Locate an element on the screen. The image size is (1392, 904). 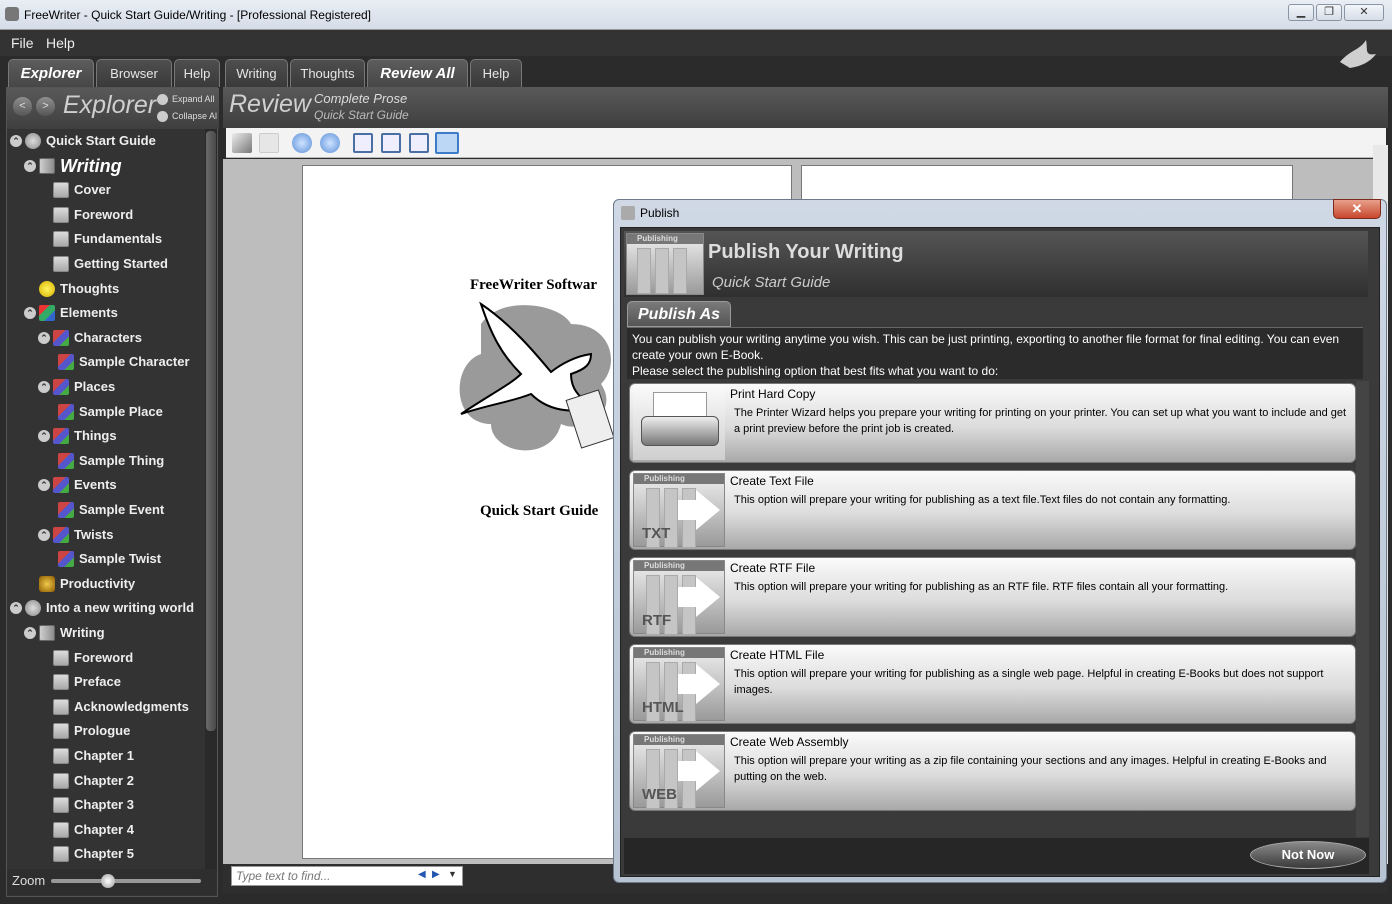
forward-arrow-icon: > is located at coordinates (45, 106).